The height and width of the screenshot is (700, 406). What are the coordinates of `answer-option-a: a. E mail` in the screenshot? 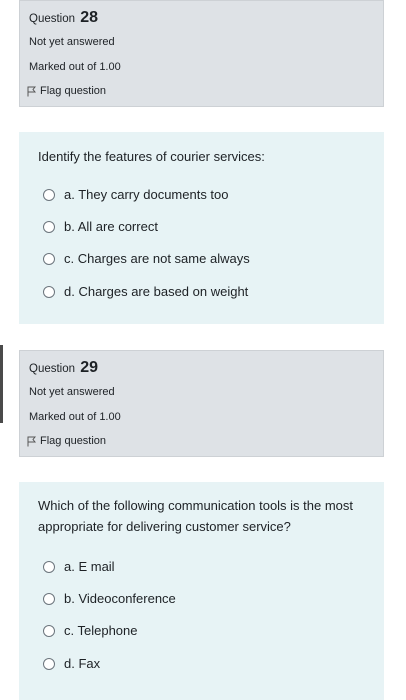 It's located at (79, 566).